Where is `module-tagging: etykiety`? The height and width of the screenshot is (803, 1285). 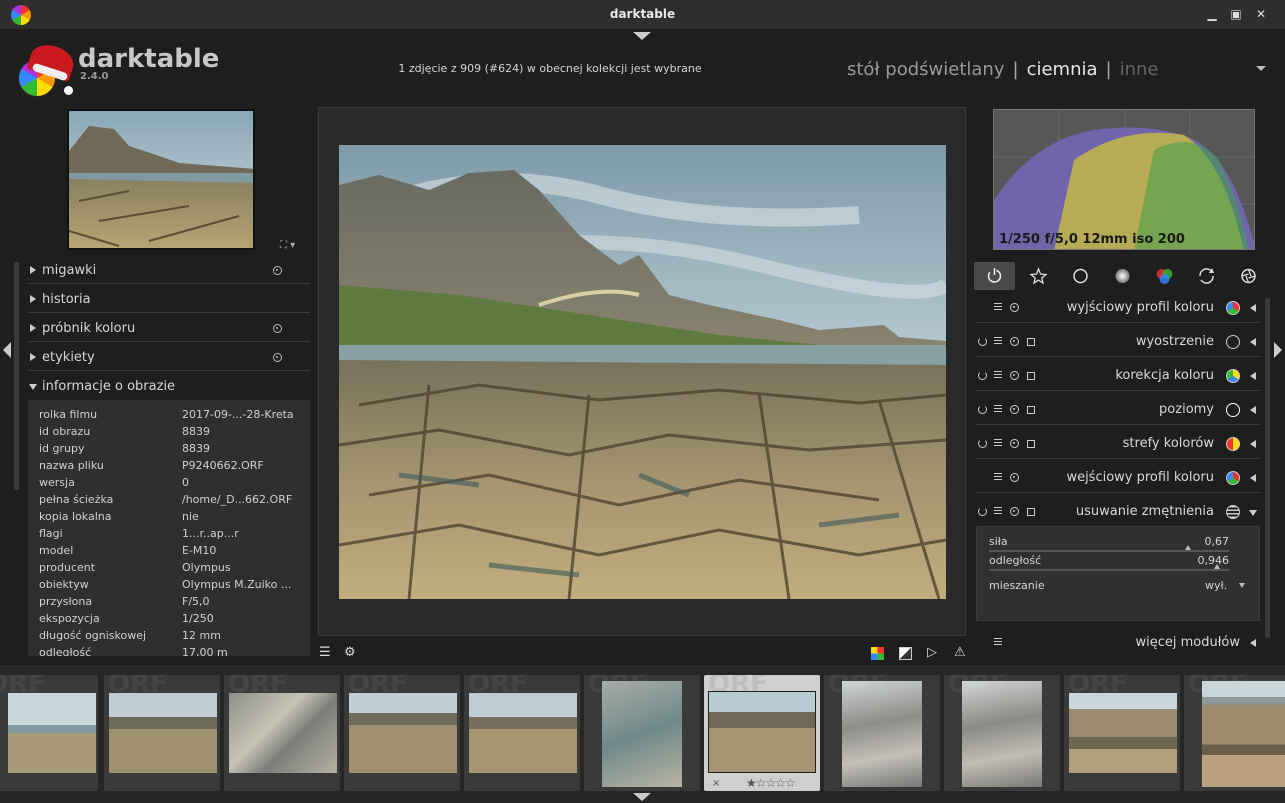 module-tagging: etykiety is located at coordinates (169, 358).